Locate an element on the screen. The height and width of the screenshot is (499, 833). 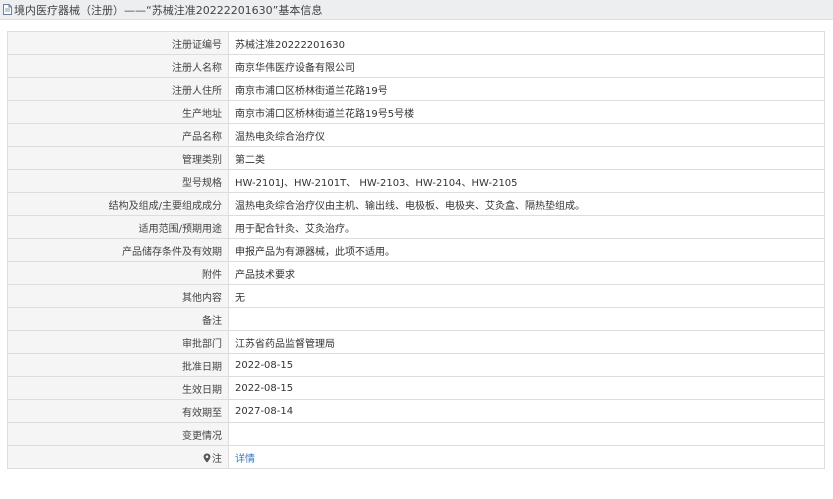
note-label: 注 is located at coordinates (217, 459).